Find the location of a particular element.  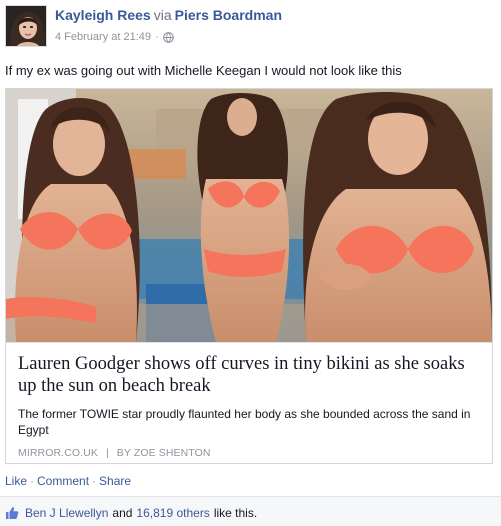

link-source-line: MIRROR.CO.UK | BY ZOE SHENTON is located at coordinates (249, 453).